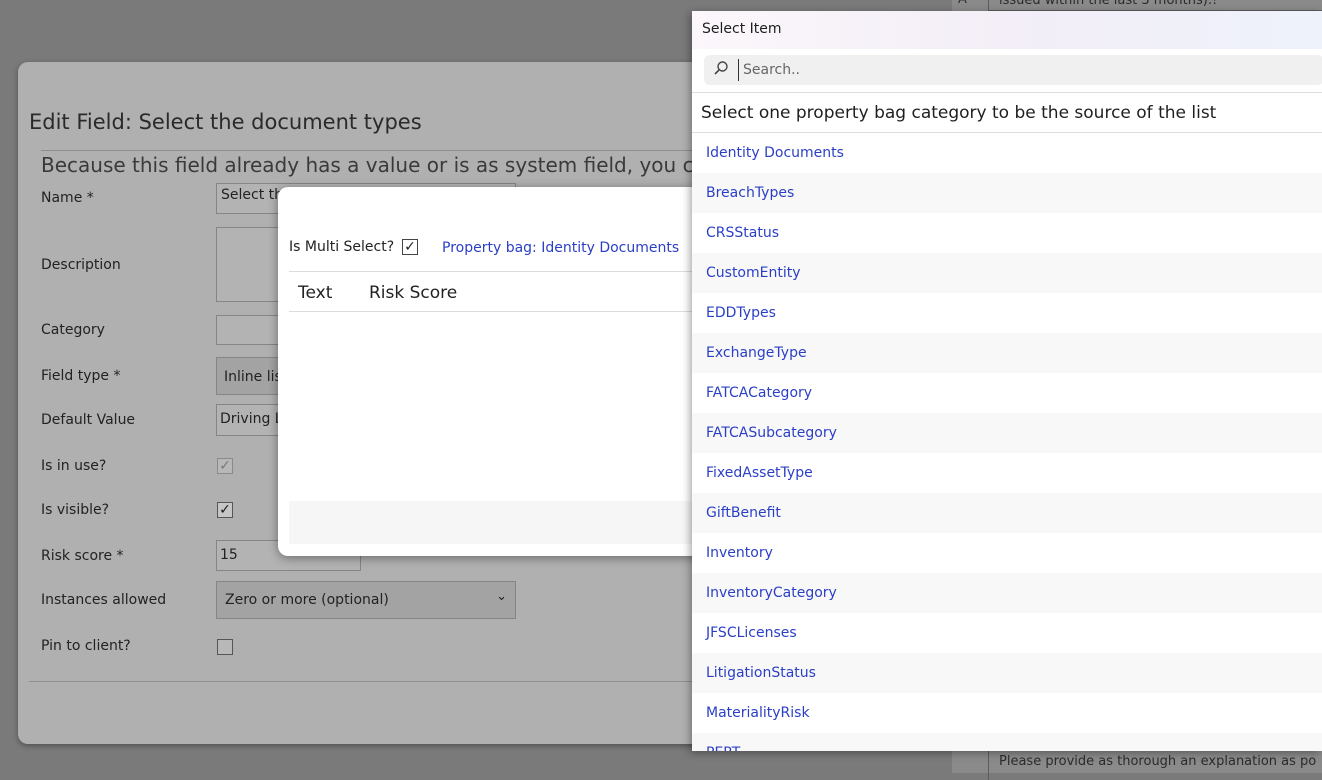 The height and width of the screenshot is (780, 1322). I want to click on field-type-label: Field type *, so click(81, 376).